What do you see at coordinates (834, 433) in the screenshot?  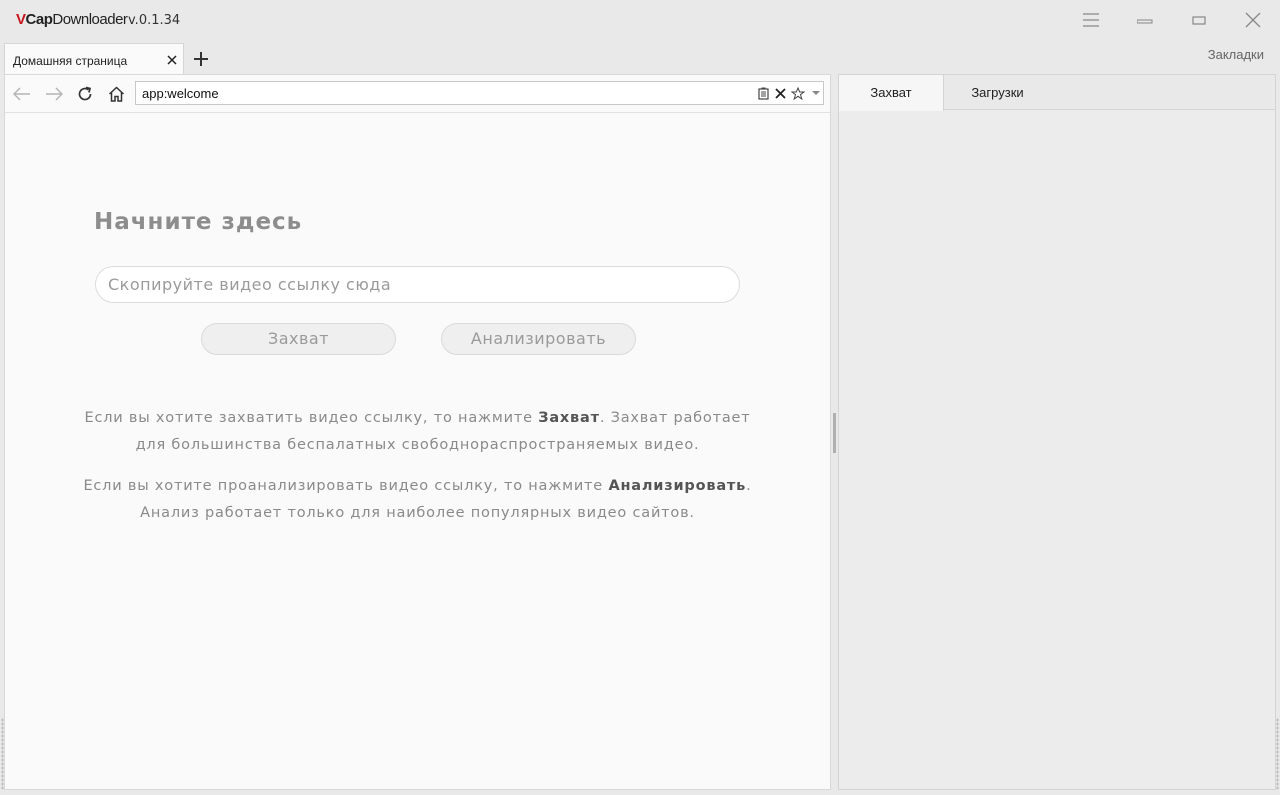 I see `splitter-handle` at bounding box center [834, 433].